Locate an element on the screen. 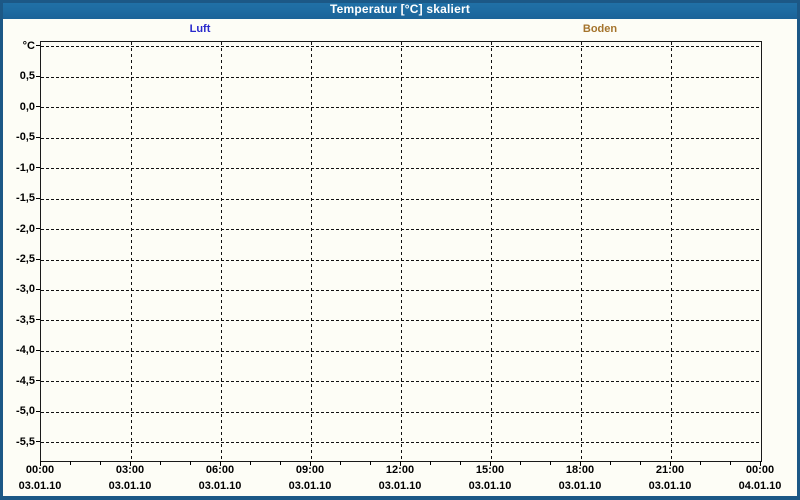 Image resolution: width=800 pixels, height=500 pixels. y-axis-tick-label: -4,0 is located at coordinates (25, 350).